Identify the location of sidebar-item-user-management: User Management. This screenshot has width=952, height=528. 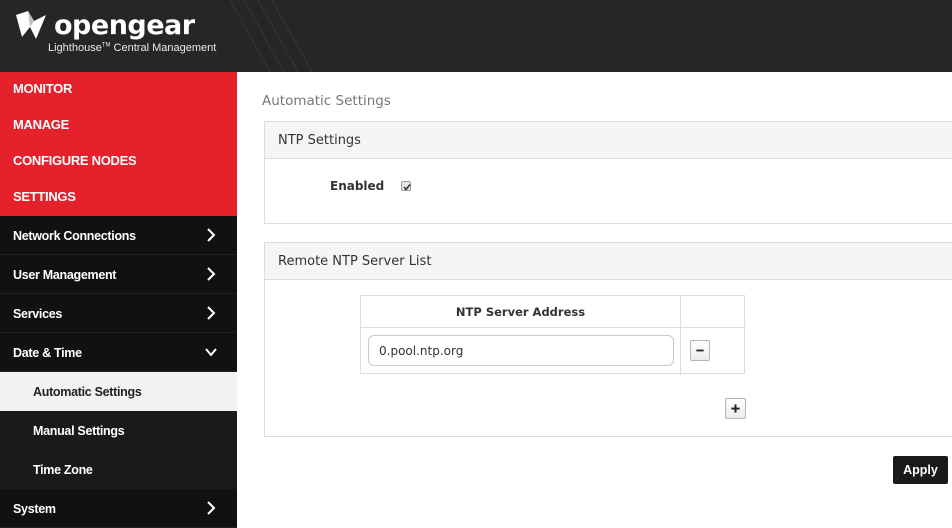
(118, 274).